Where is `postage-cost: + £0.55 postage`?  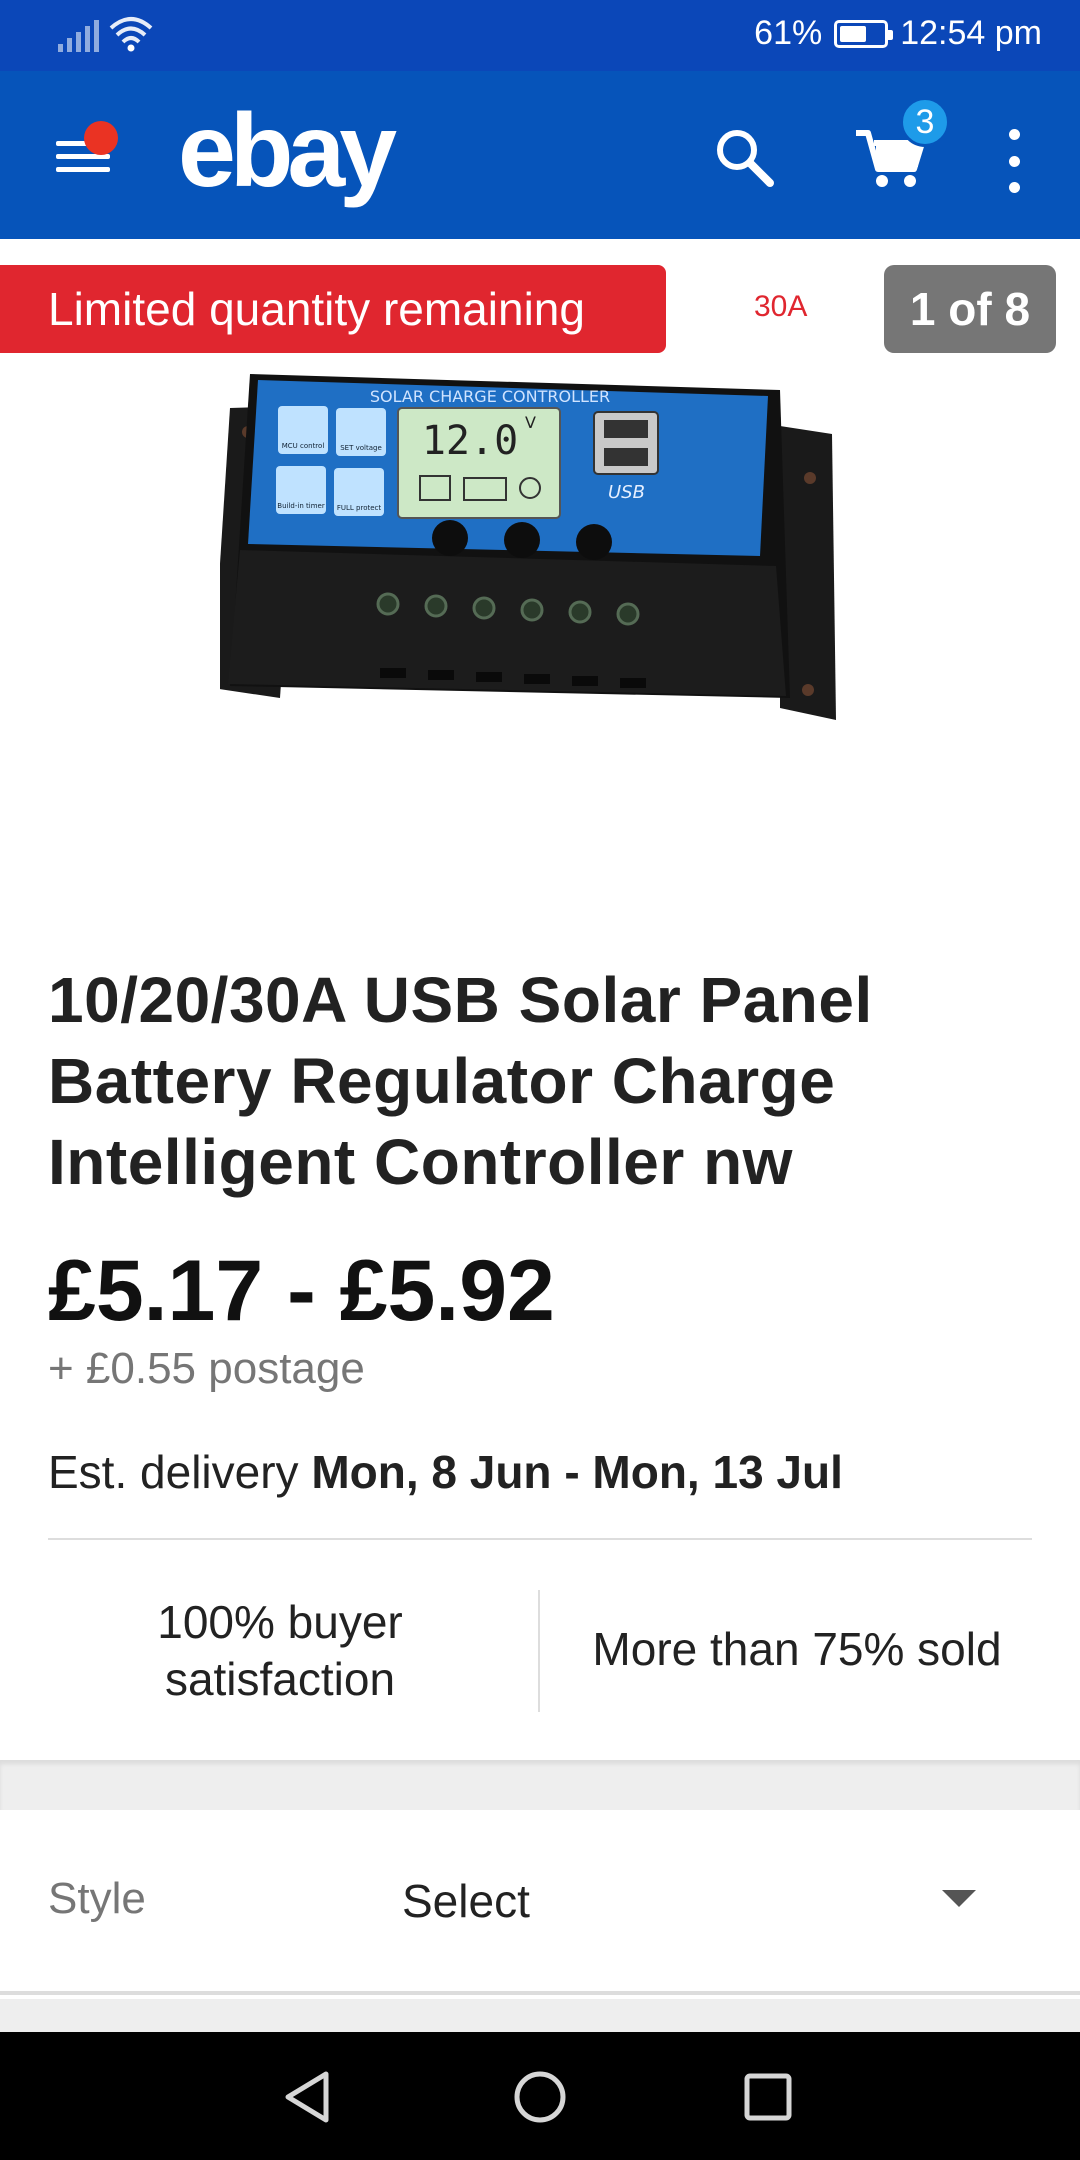 postage-cost: + £0.55 postage is located at coordinates (206, 1368).